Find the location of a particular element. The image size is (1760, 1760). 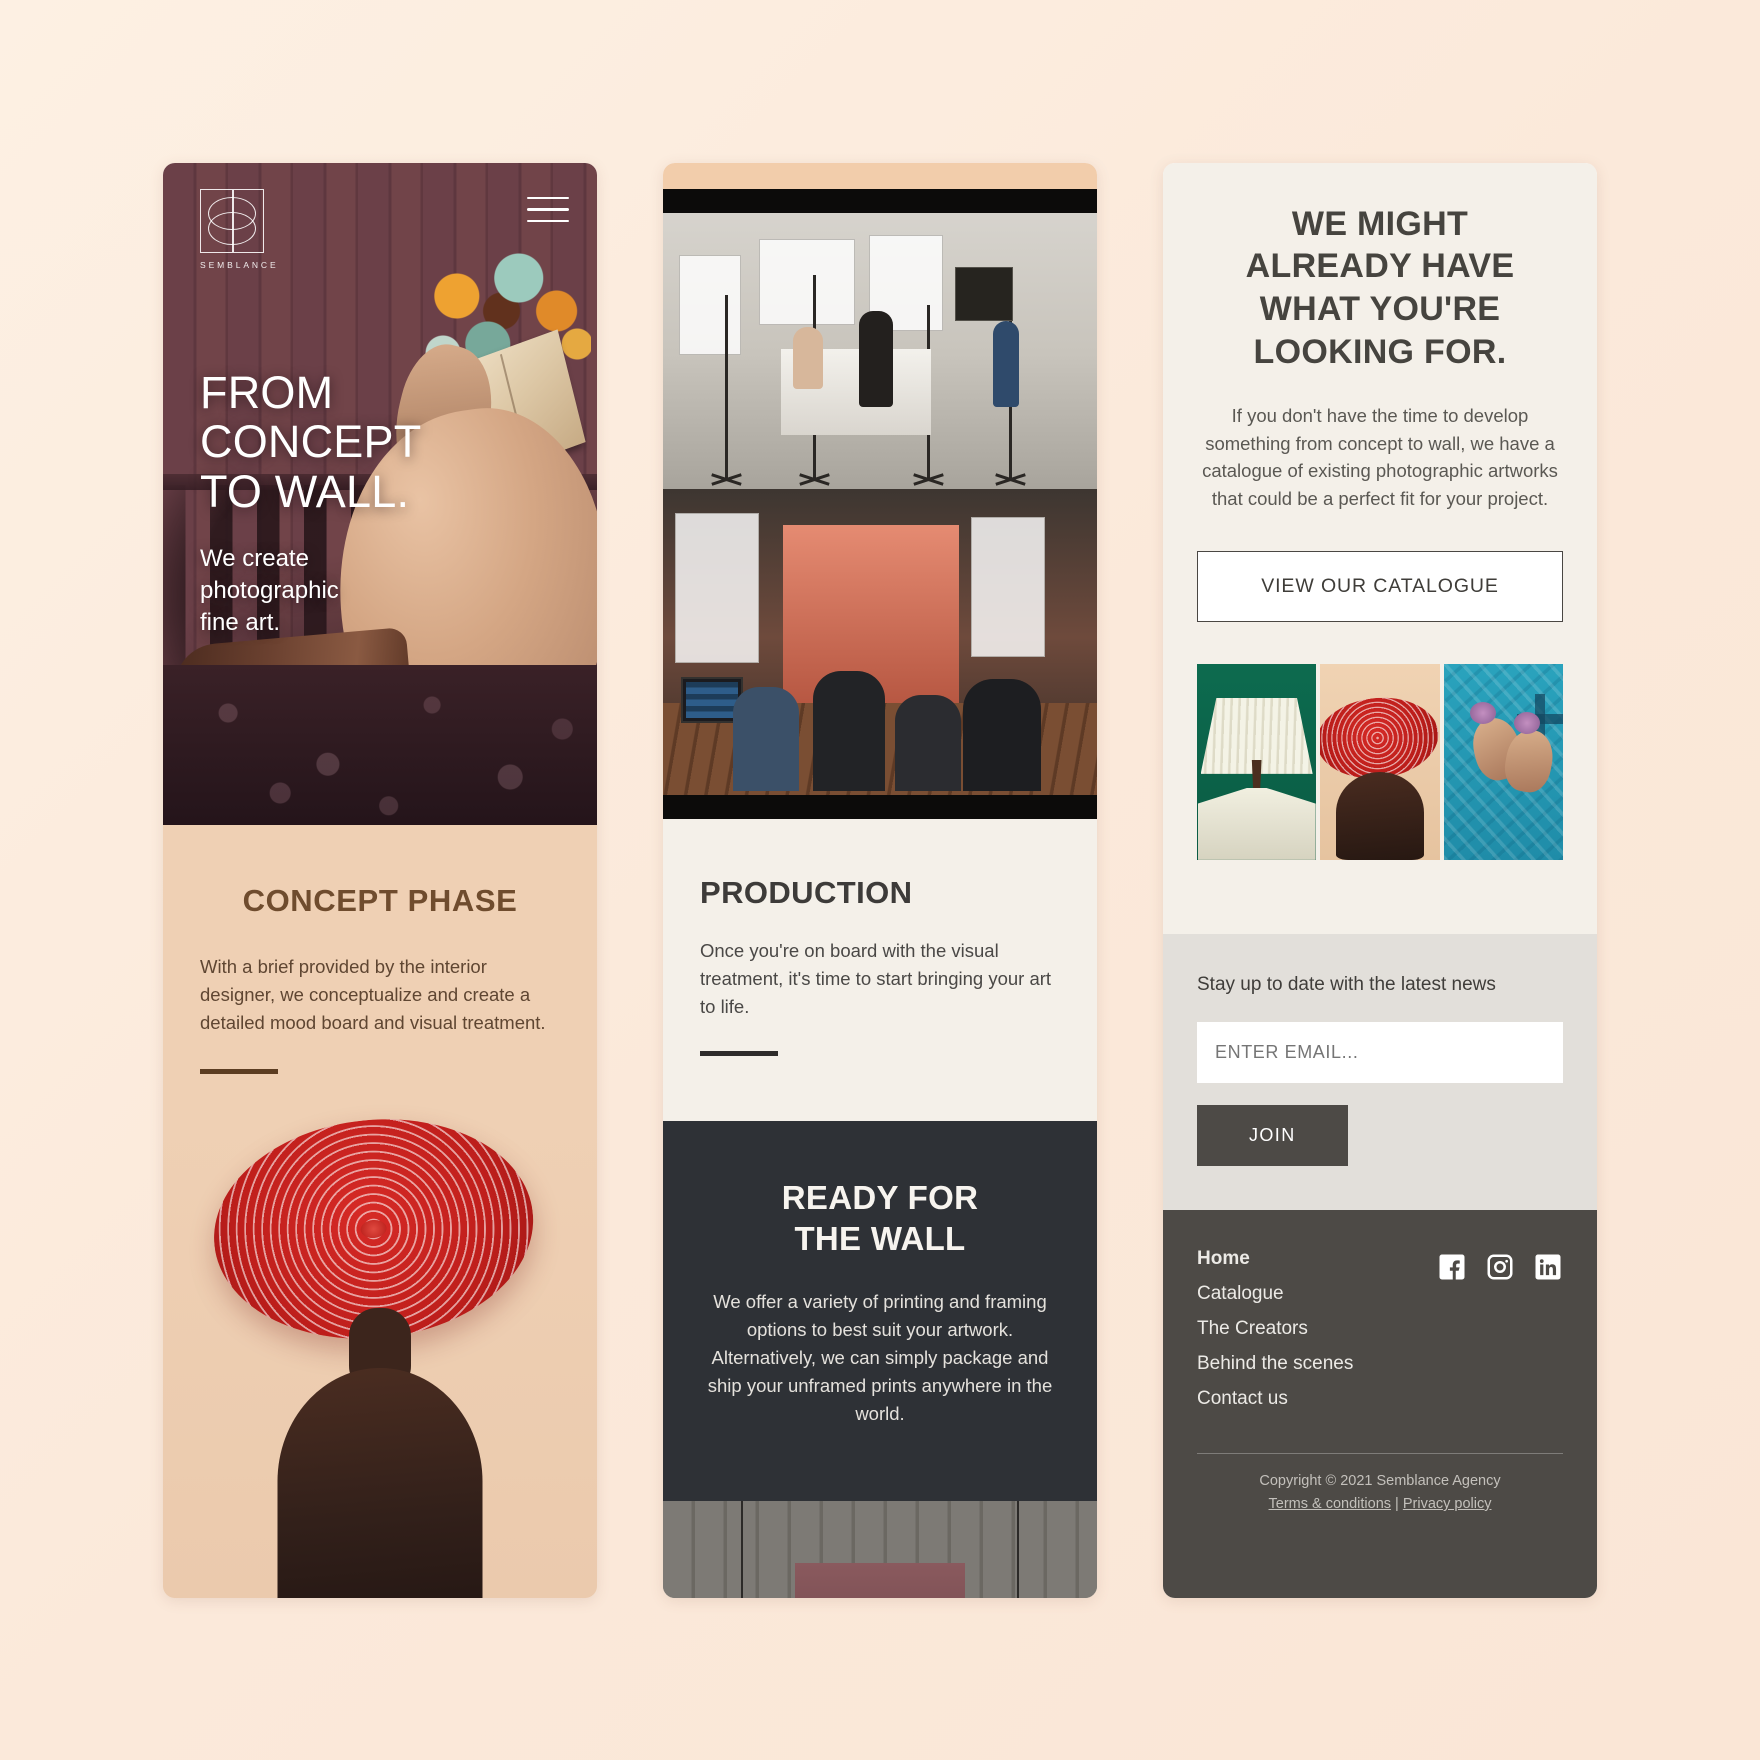

interior-room-photo is located at coordinates (880, 1549).